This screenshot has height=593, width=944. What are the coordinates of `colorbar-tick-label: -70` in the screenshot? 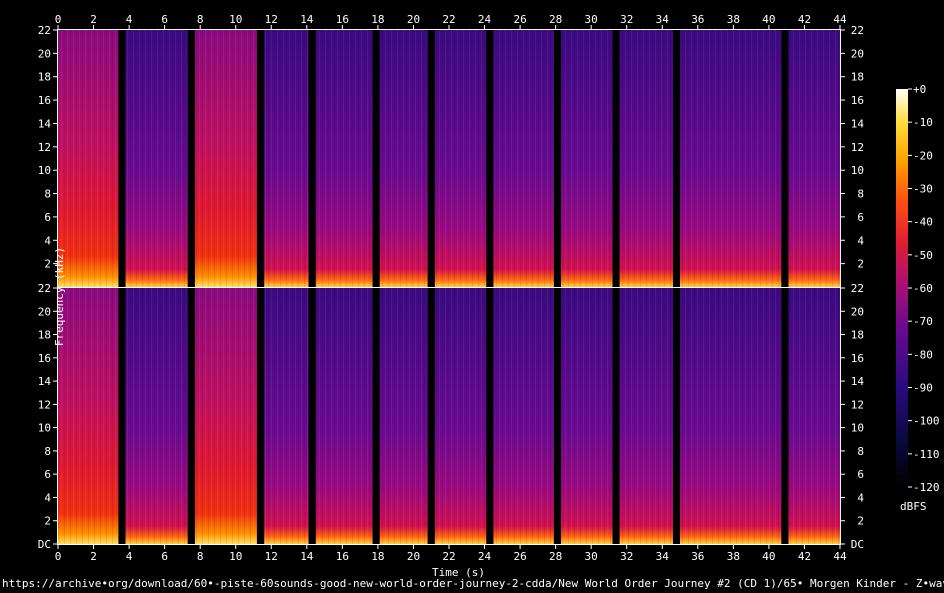 It's located at (923, 321).